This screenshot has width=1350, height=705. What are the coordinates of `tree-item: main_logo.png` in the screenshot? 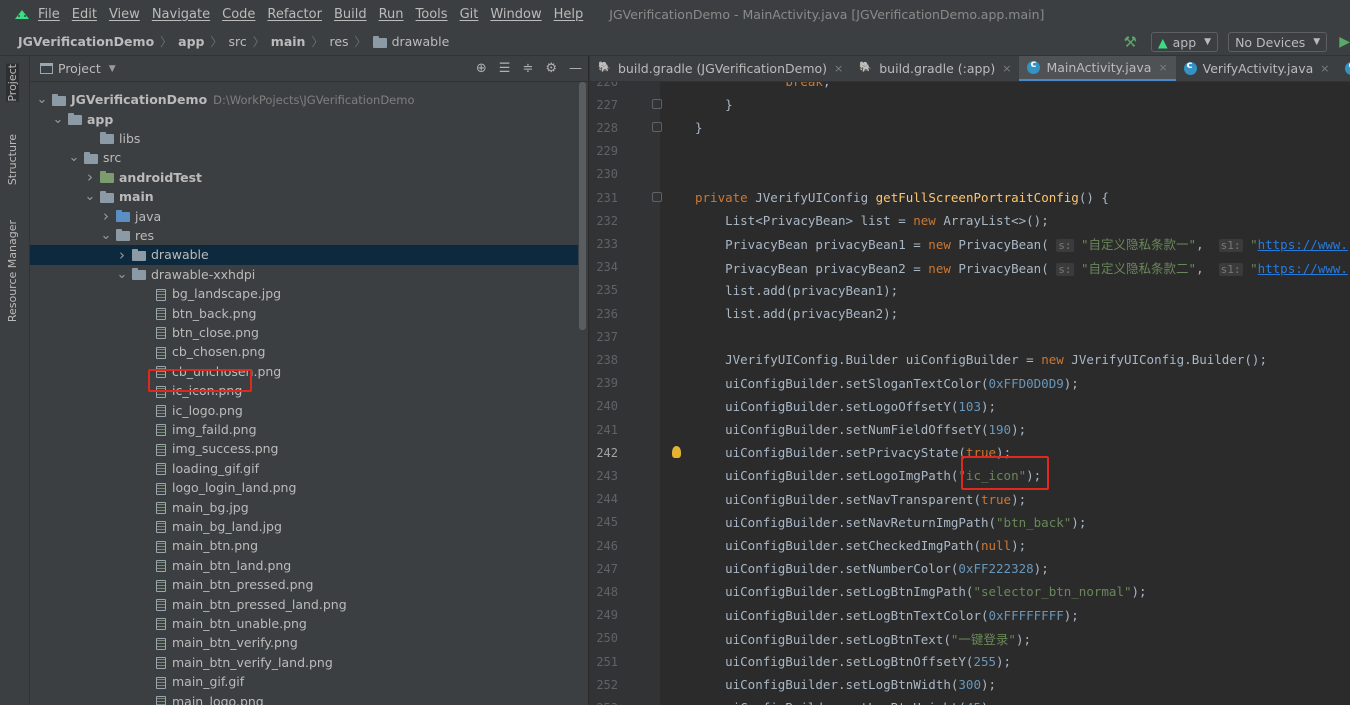 It's located at (304, 698).